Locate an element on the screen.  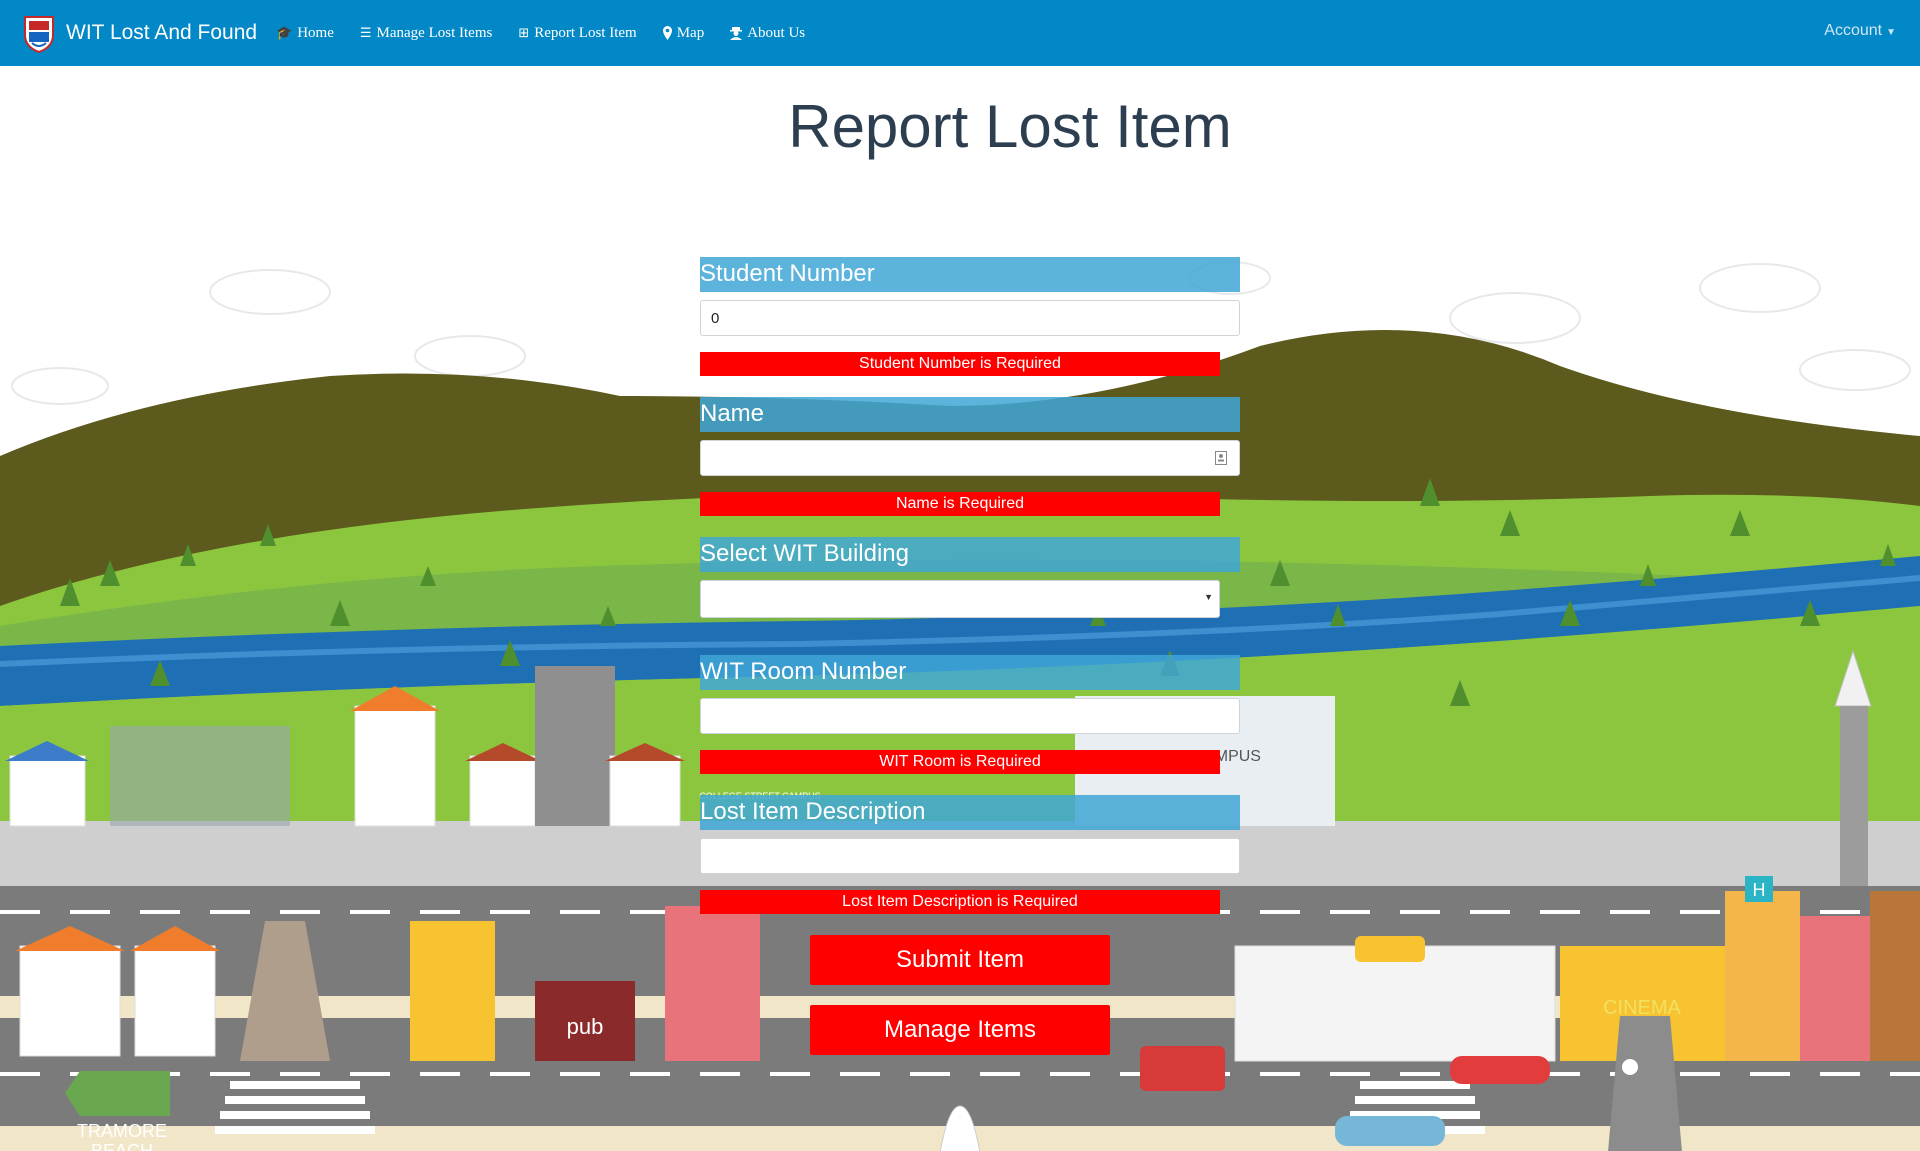
account-label: Account is located at coordinates (1853, 30).